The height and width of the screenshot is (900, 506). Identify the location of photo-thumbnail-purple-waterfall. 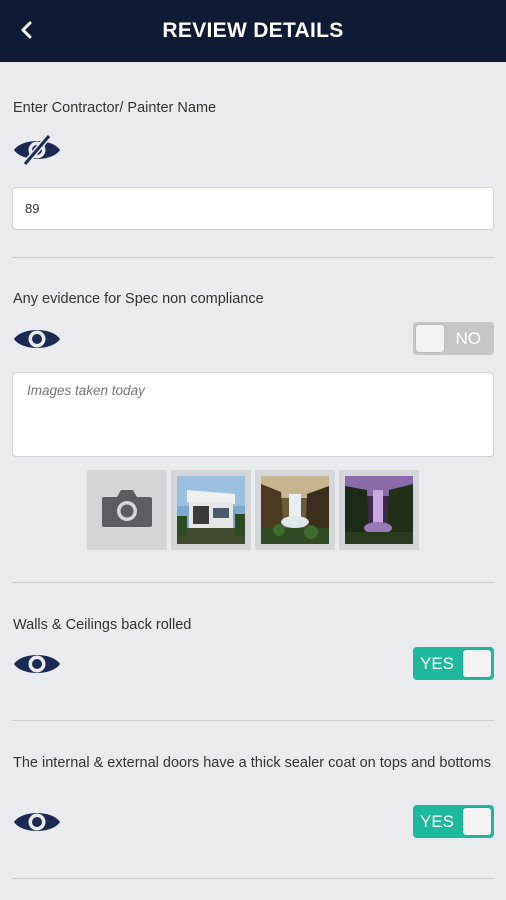
(379, 510).